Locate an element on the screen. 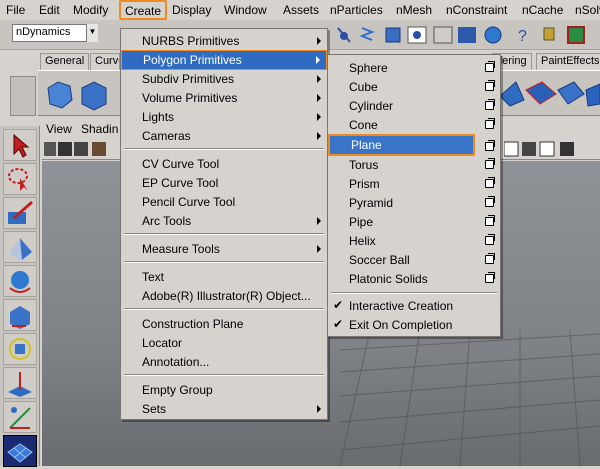  menu-item-measure-tools: Measure Tools is located at coordinates (224, 249).